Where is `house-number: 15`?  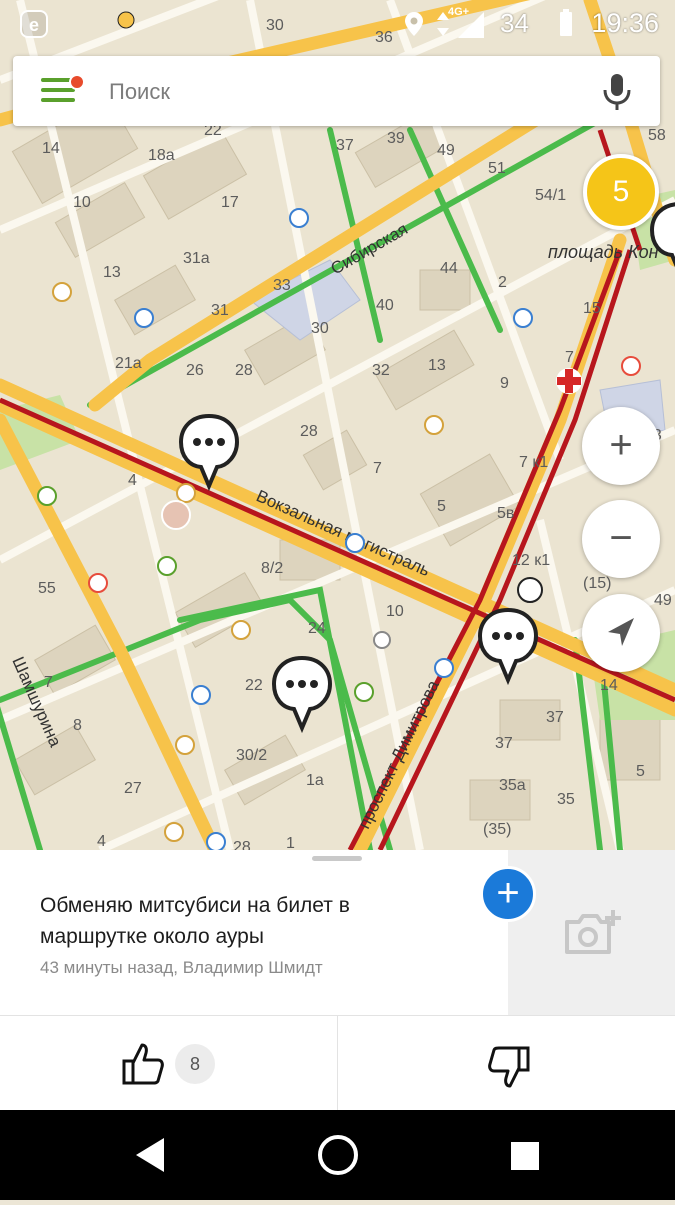
house-number: 15 is located at coordinates (592, 308).